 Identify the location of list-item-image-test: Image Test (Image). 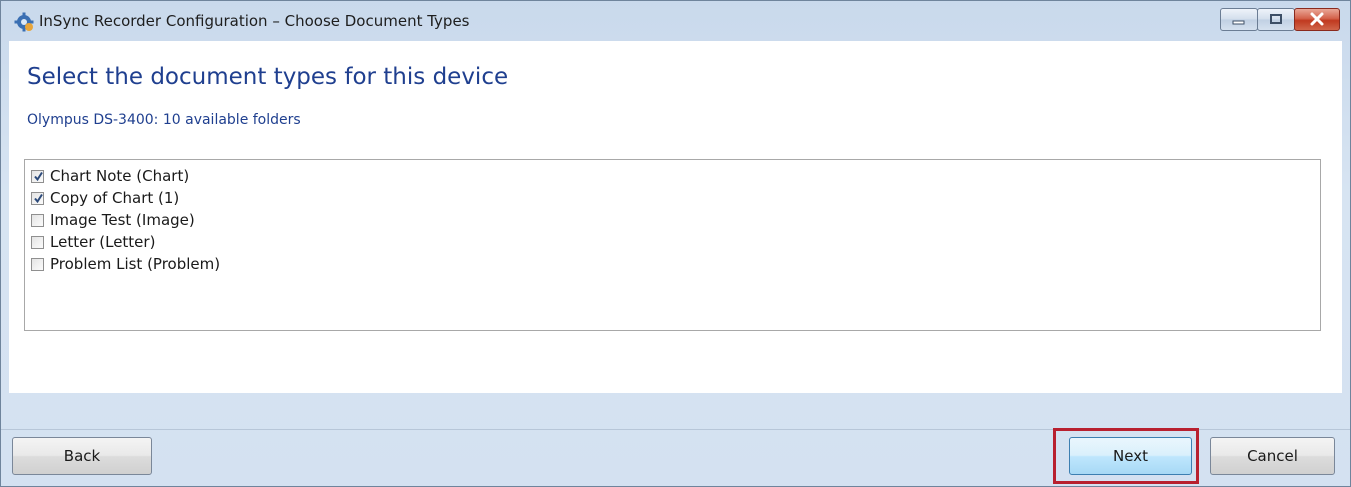
(113, 220).